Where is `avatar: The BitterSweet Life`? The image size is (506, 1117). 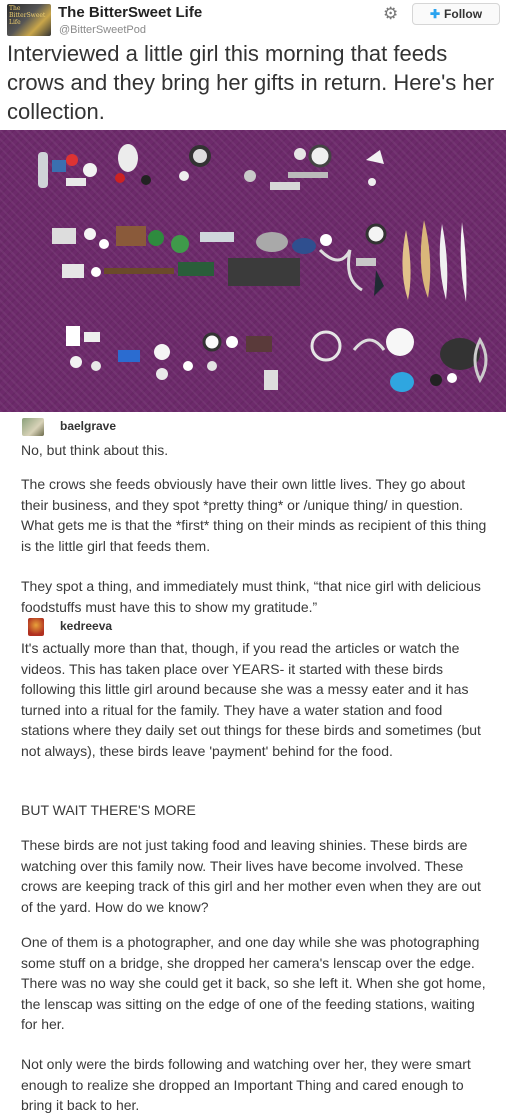
avatar: The BitterSweet Life is located at coordinates (29, 20).